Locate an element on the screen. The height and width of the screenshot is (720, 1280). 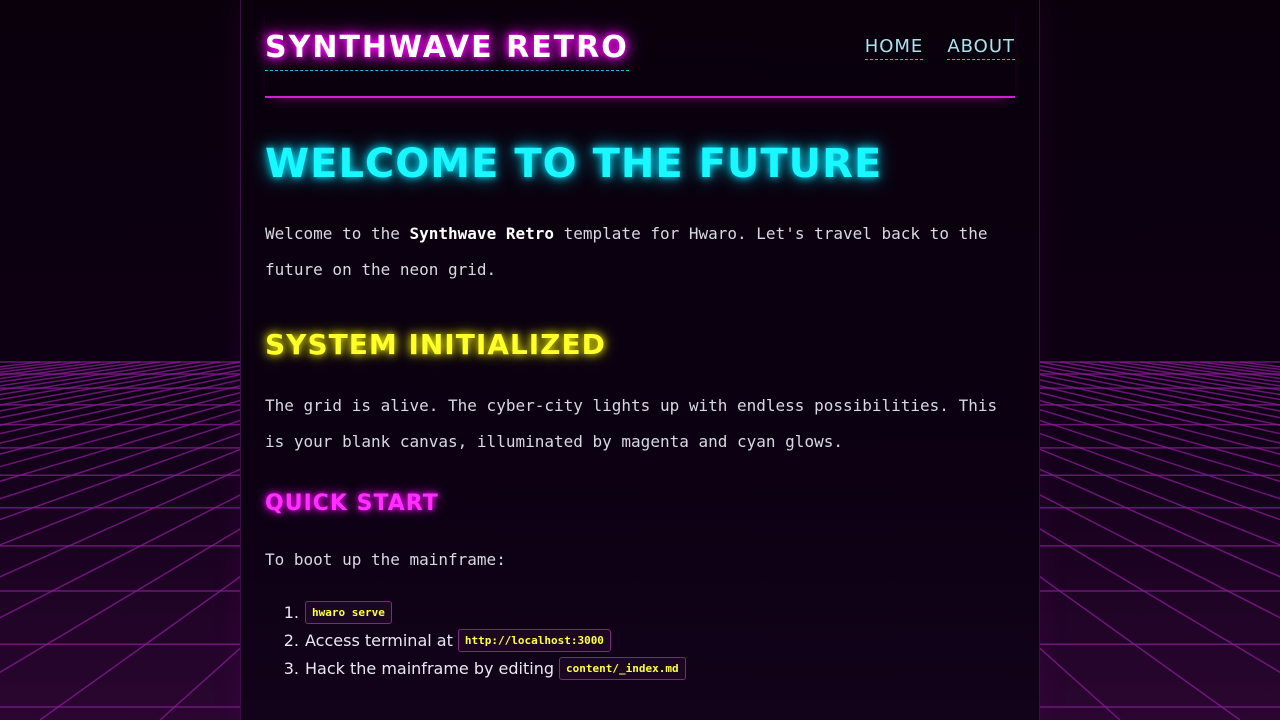
nav-link-home: HOME is located at coordinates (894, 48).